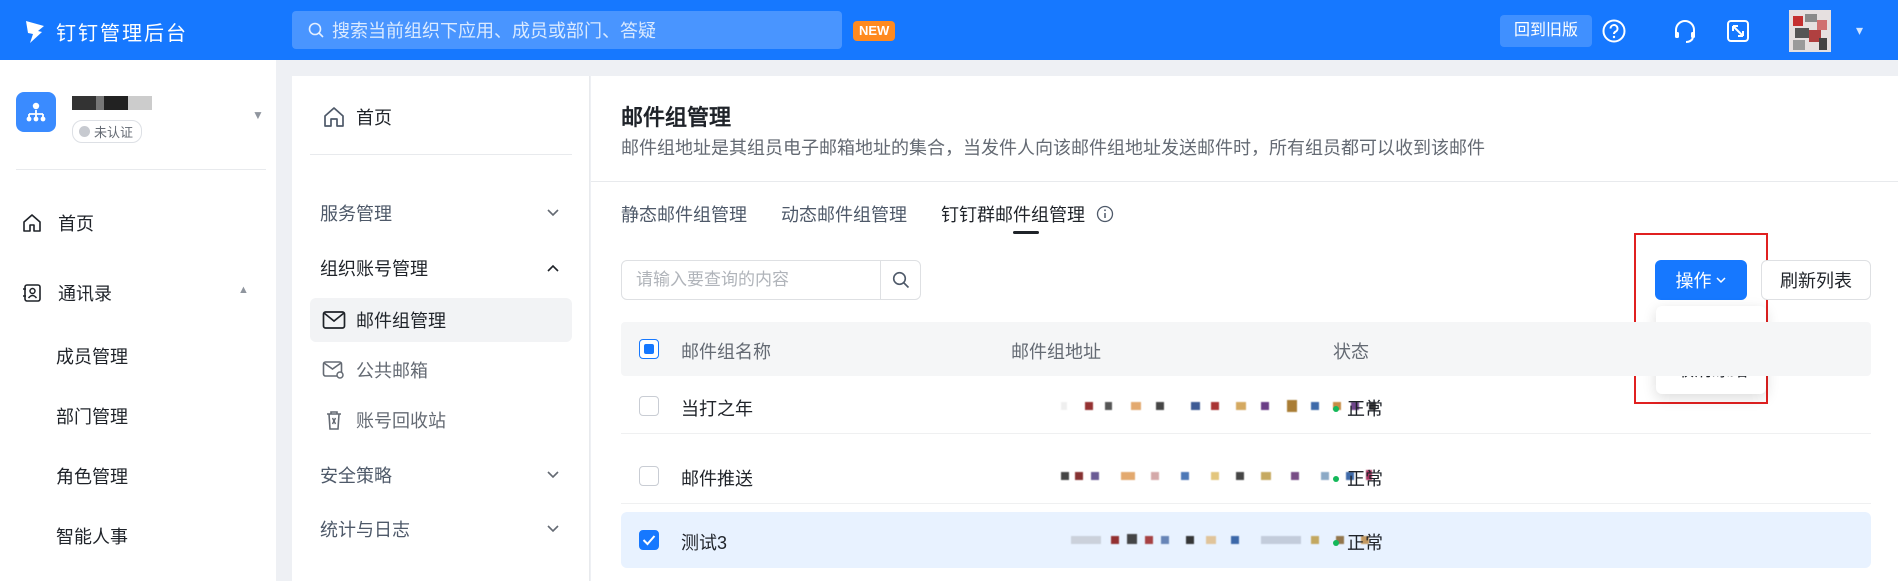 The width and height of the screenshot is (1898, 581). Describe the element at coordinates (92, 356) in the screenshot. I see `sidebar-item-members: 成员管理` at that location.